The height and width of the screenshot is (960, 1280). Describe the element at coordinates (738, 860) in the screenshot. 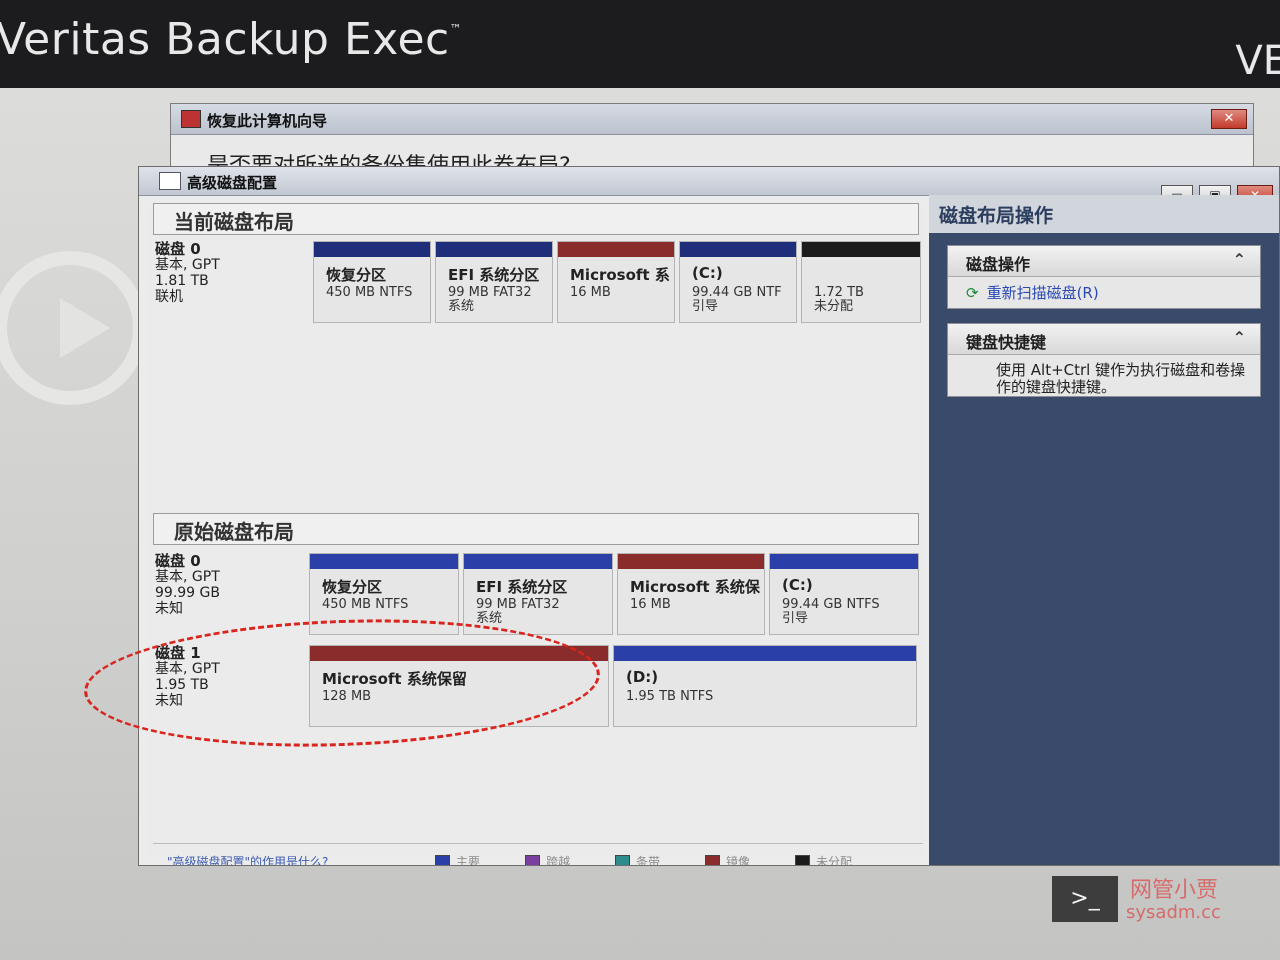

I see `legend-label: 镜像` at that location.